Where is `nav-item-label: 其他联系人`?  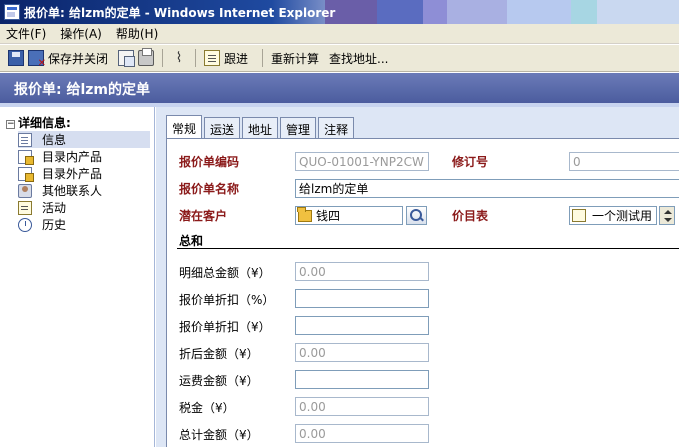
nav-item-label: 其他联系人 is located at coordinates (72, 191).